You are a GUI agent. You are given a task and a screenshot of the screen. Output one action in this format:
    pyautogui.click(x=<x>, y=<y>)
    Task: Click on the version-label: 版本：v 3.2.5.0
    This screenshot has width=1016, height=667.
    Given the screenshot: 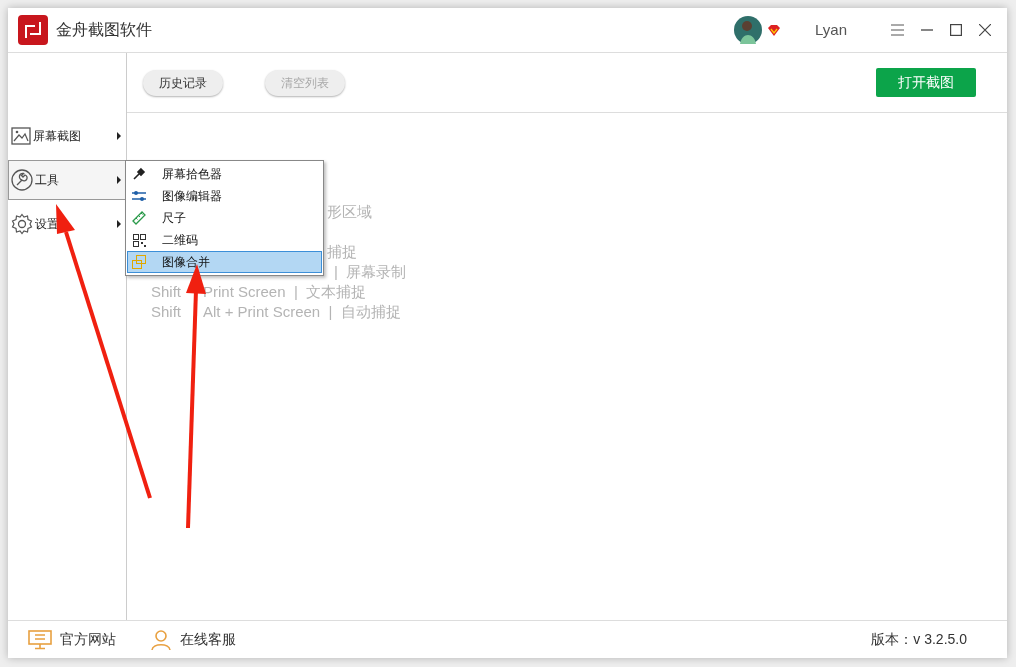 What is the action you would take?
    pyautogui.click(x=919, y=639)
    